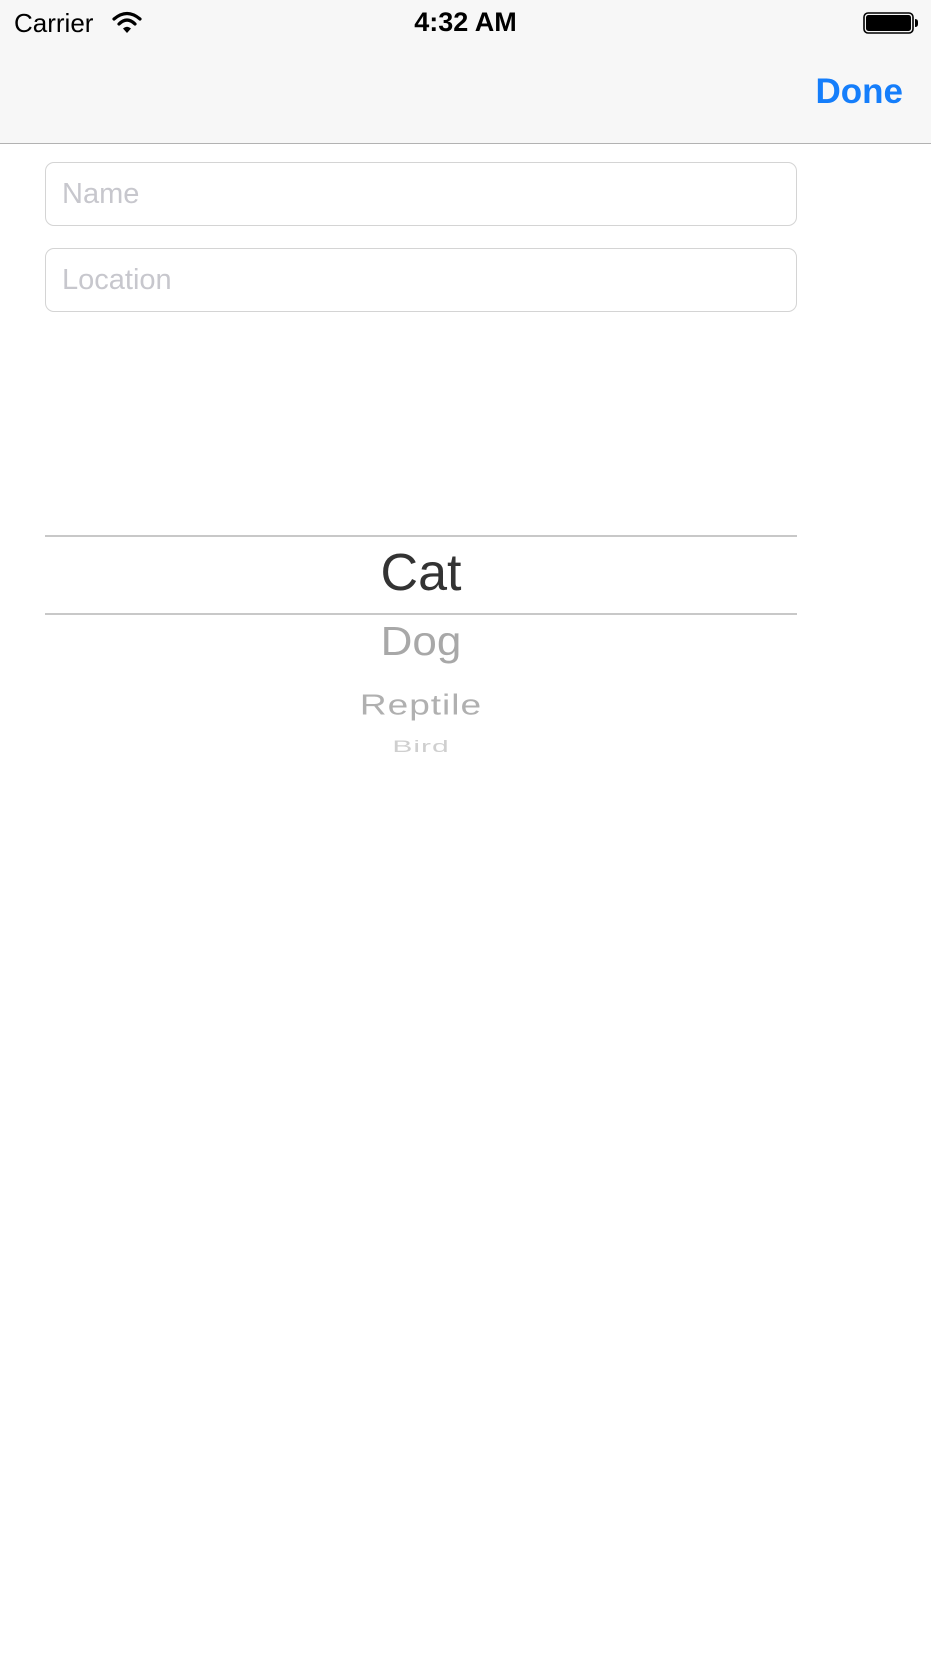 Image resolution: width=931 pixels, height=1656 pixels. Describe the element at coordinates (860, 92) in the screenshot. I see `done-button: Done` at that location.